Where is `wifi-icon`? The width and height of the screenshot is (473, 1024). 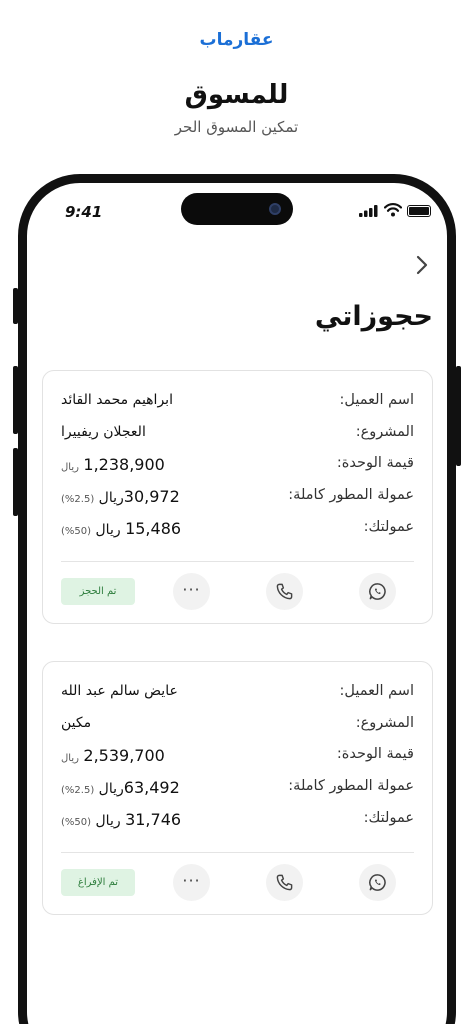 wifi-icon is located at coordinates (393, 210).